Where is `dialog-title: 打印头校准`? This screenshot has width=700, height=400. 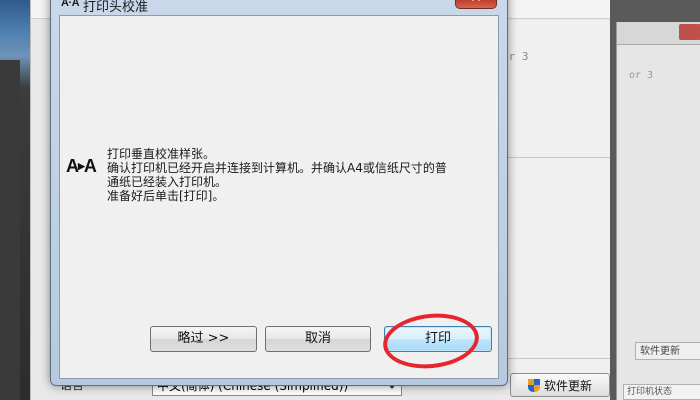
dialog-title: 打印头校准 is located at coordinates (116, 7).